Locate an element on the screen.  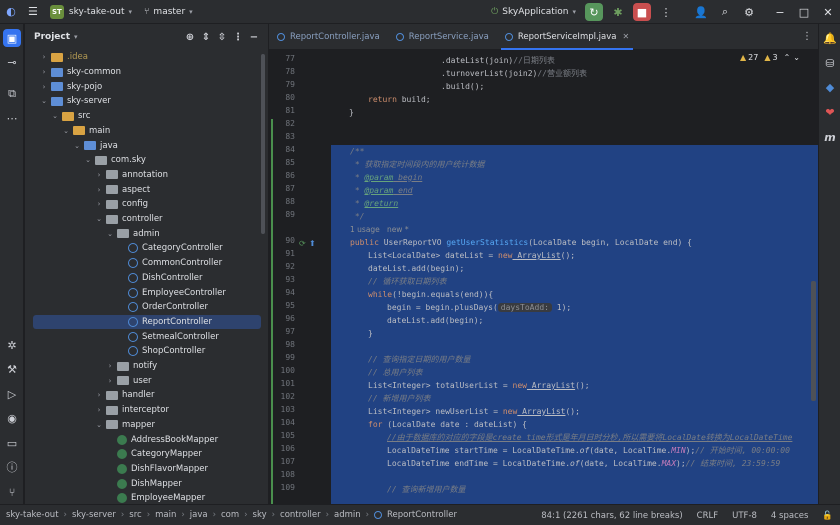
lock-icon: 🔓 is located at coordinates (827, 516).